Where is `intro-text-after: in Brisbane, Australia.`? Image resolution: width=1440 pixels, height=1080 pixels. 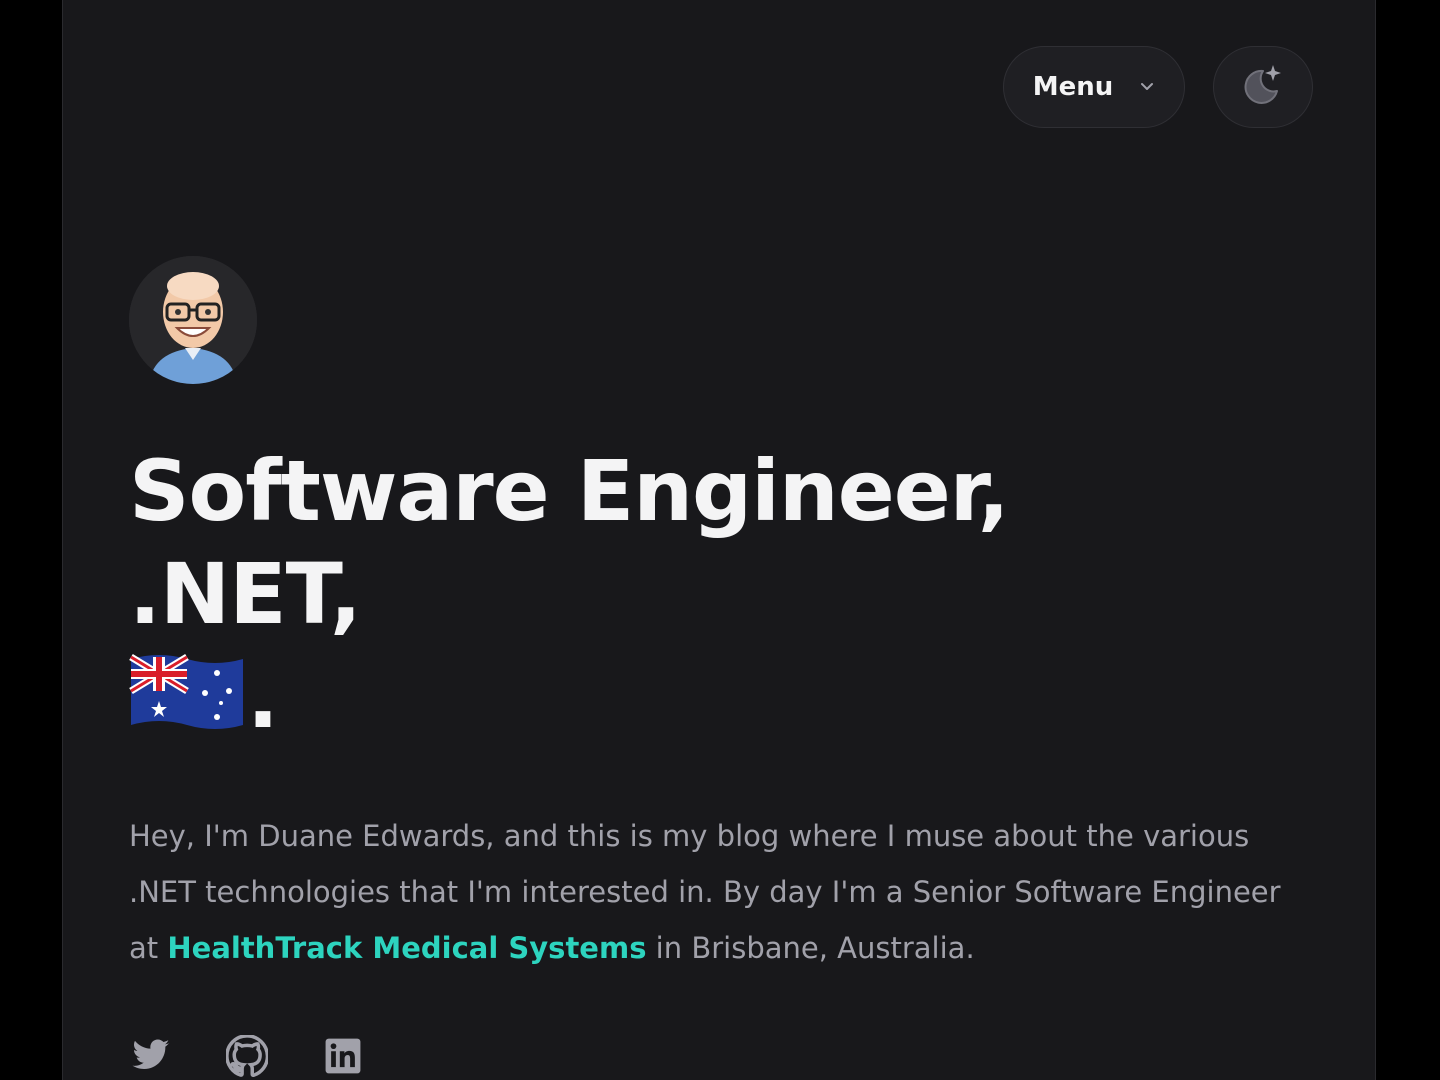
intro-text-after: in Brisbane, Australia. is located at coordinates (810, 947).